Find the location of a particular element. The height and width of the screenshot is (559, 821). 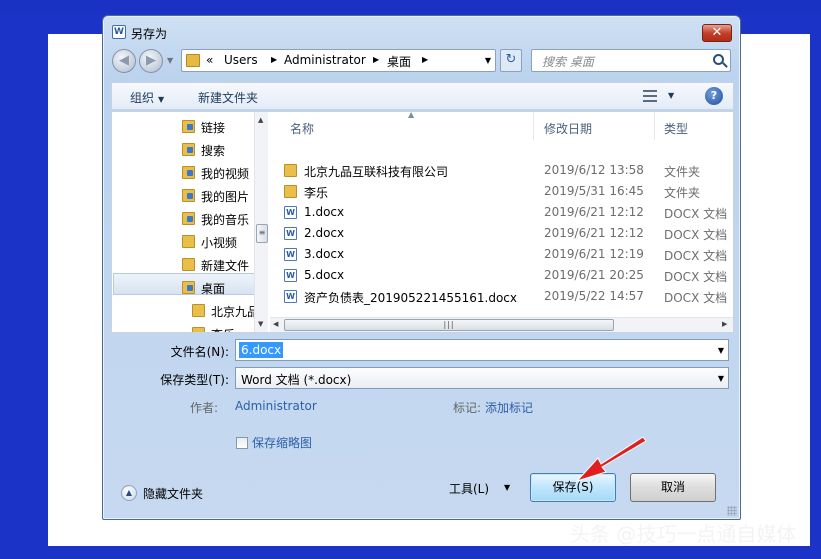

resize-grip is located at coordinates (732, 511).